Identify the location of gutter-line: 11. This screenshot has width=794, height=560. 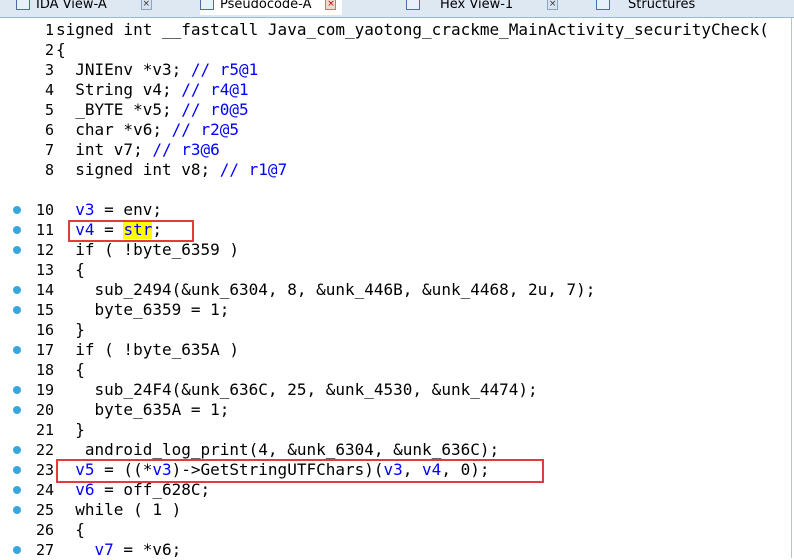
(28, 230).